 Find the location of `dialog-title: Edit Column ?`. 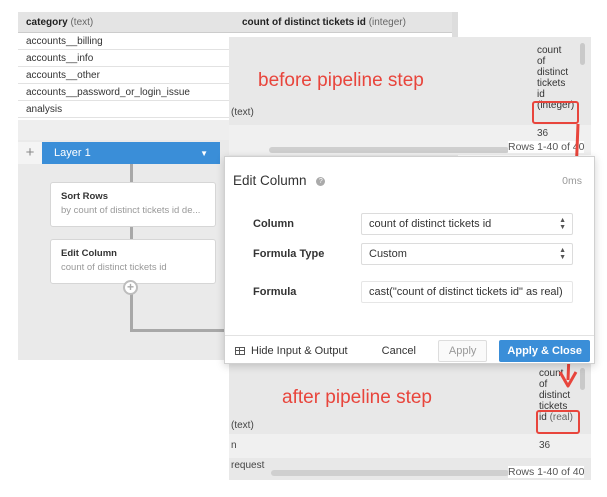

dialog-title: Edit Column ? is located at coordinates (279, 180).